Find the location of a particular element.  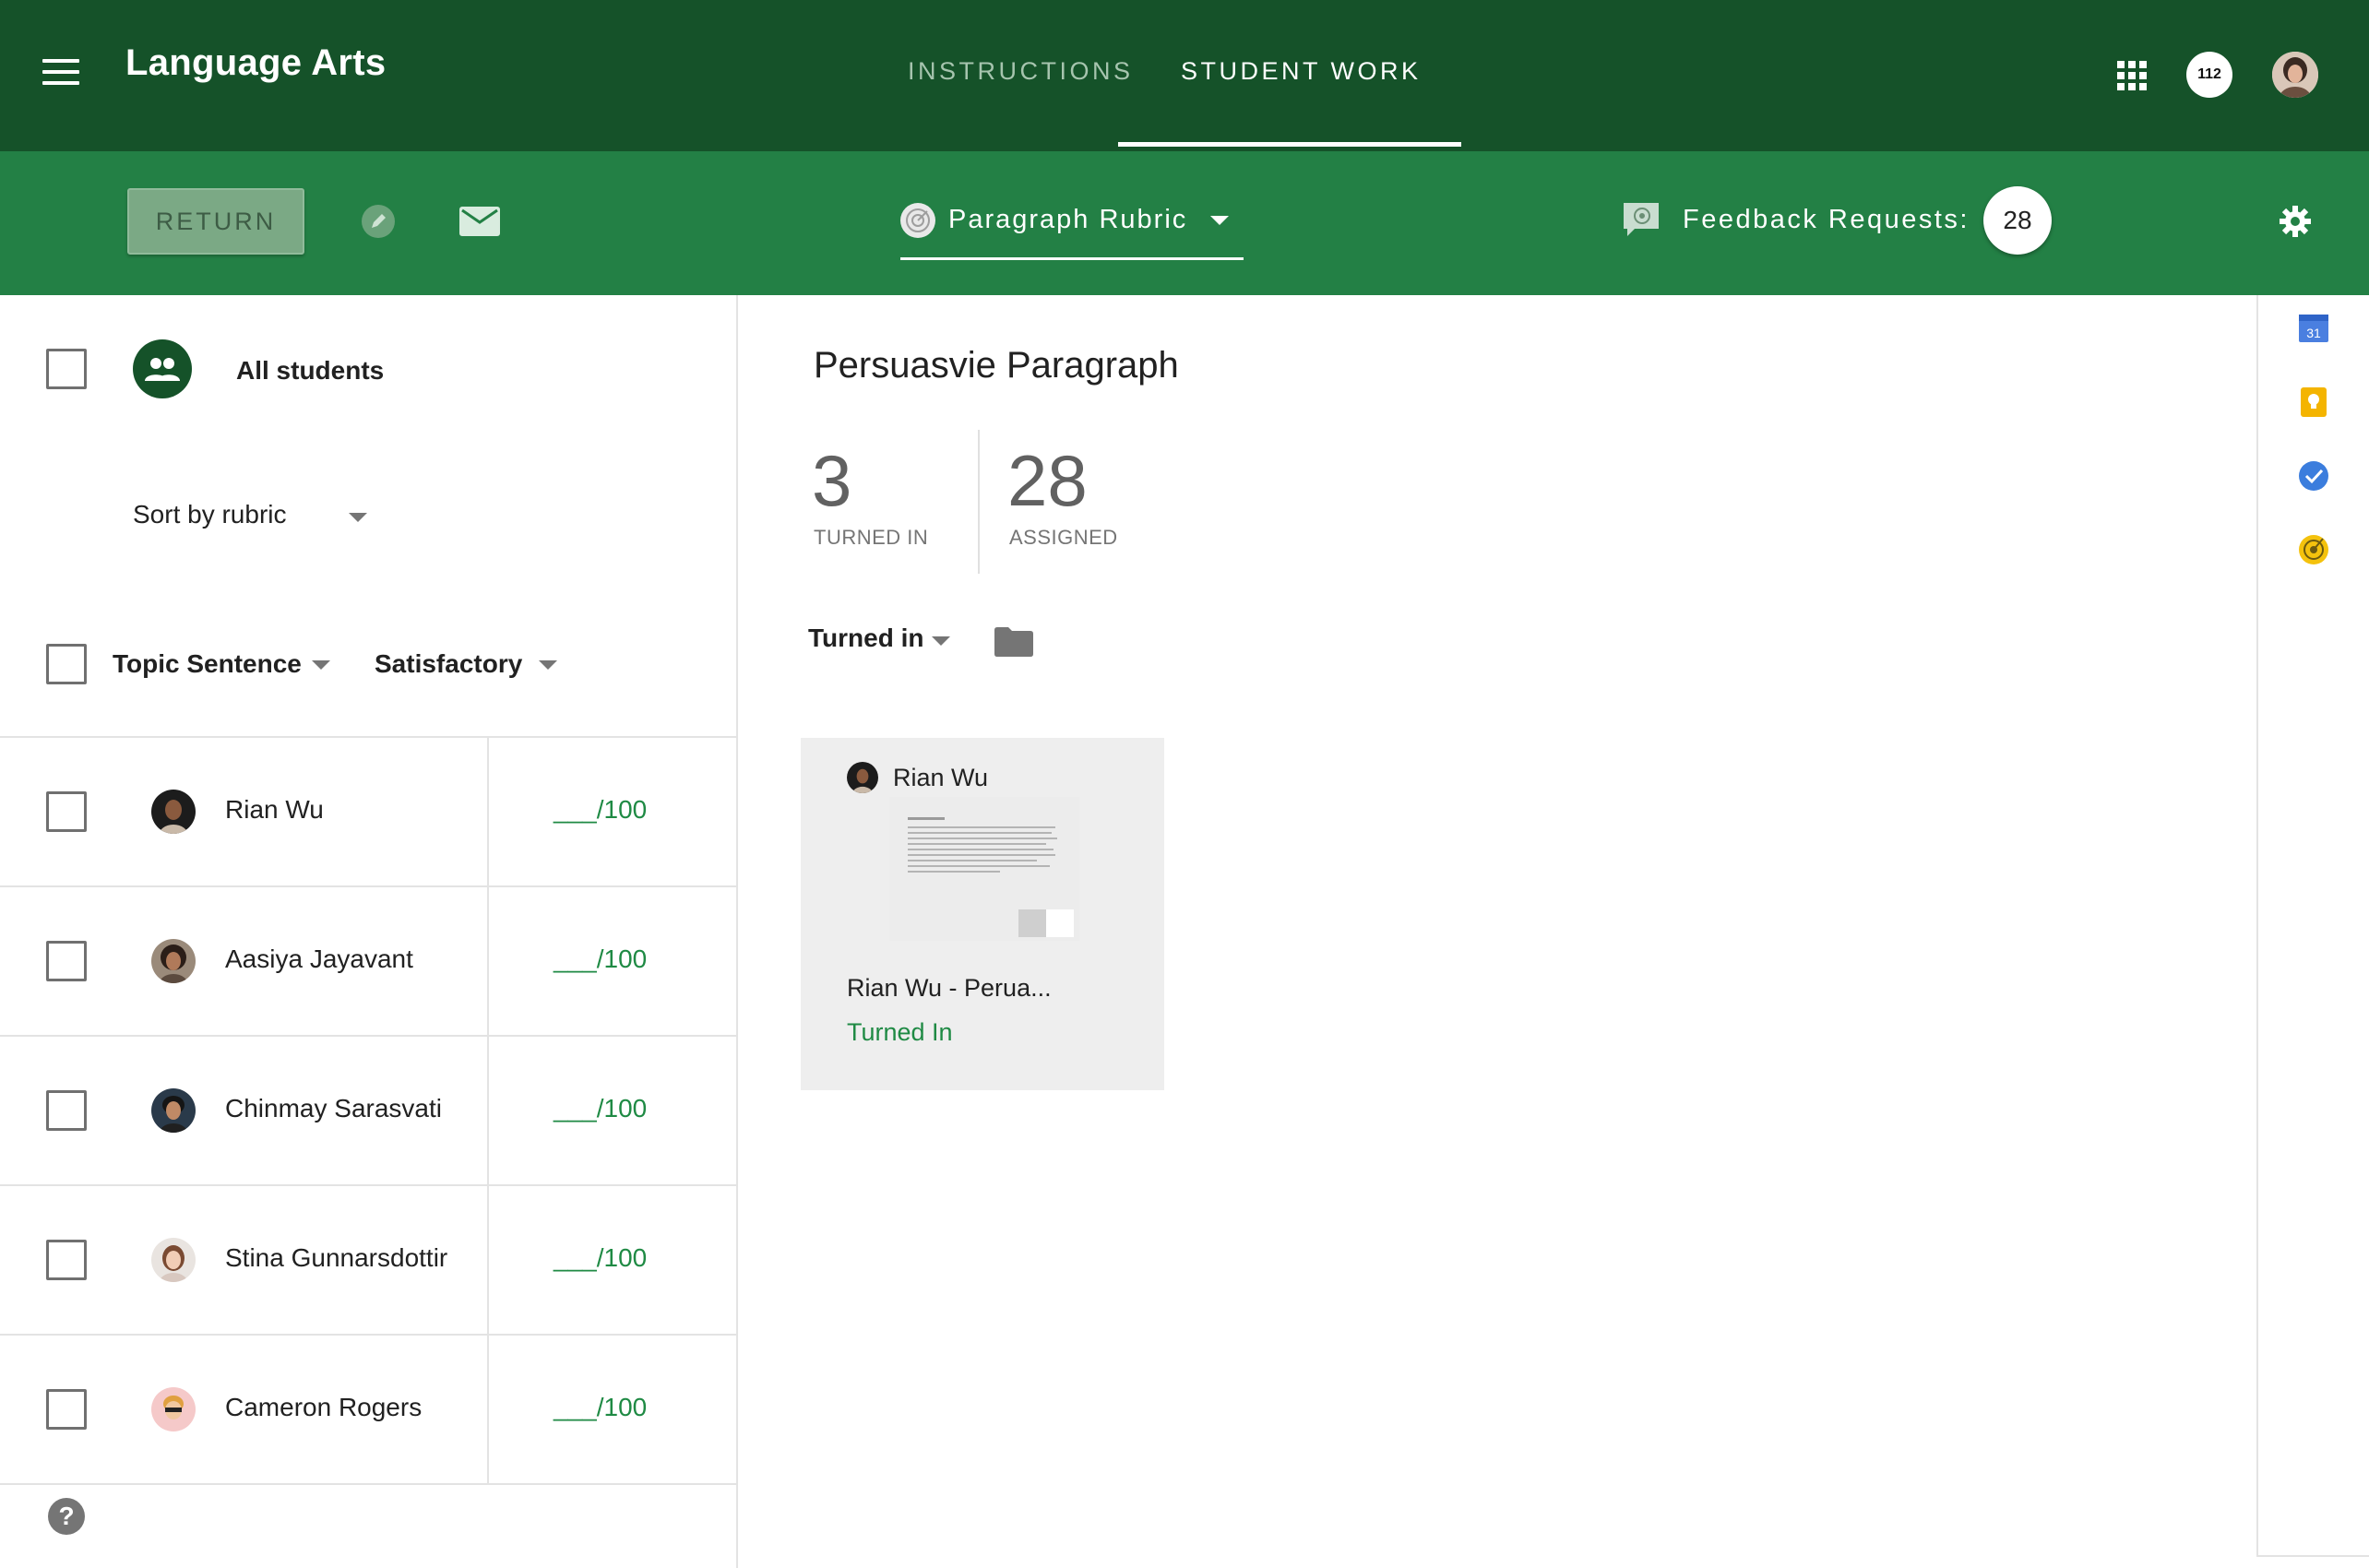

rubric-icon is located at coordinates (917, 220).